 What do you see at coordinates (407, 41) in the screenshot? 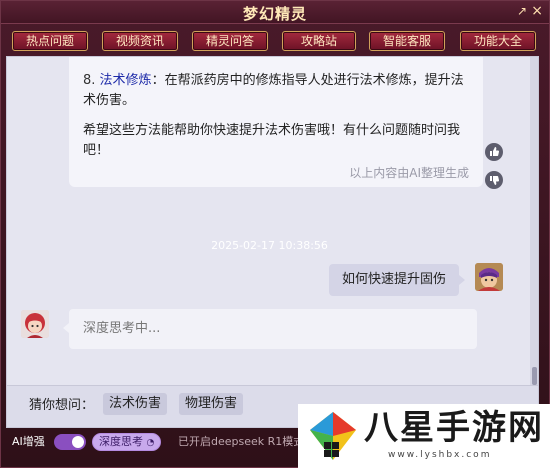
I see `nav-customer-service-button: 智能客服` at bounding box center [407, 41].